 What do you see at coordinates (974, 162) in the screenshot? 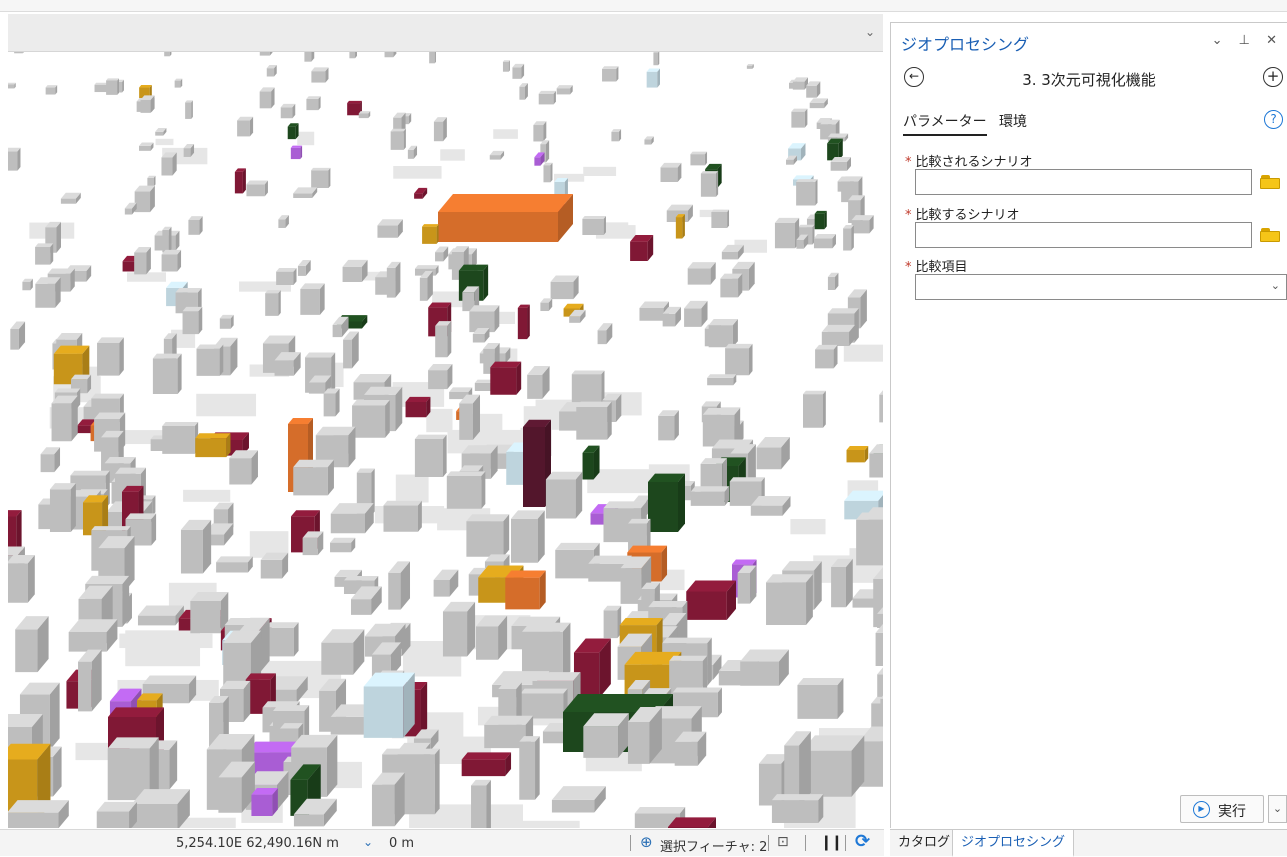
I see `param-label-text: 比較されるシナリオ` at bounding box center [974, 162].